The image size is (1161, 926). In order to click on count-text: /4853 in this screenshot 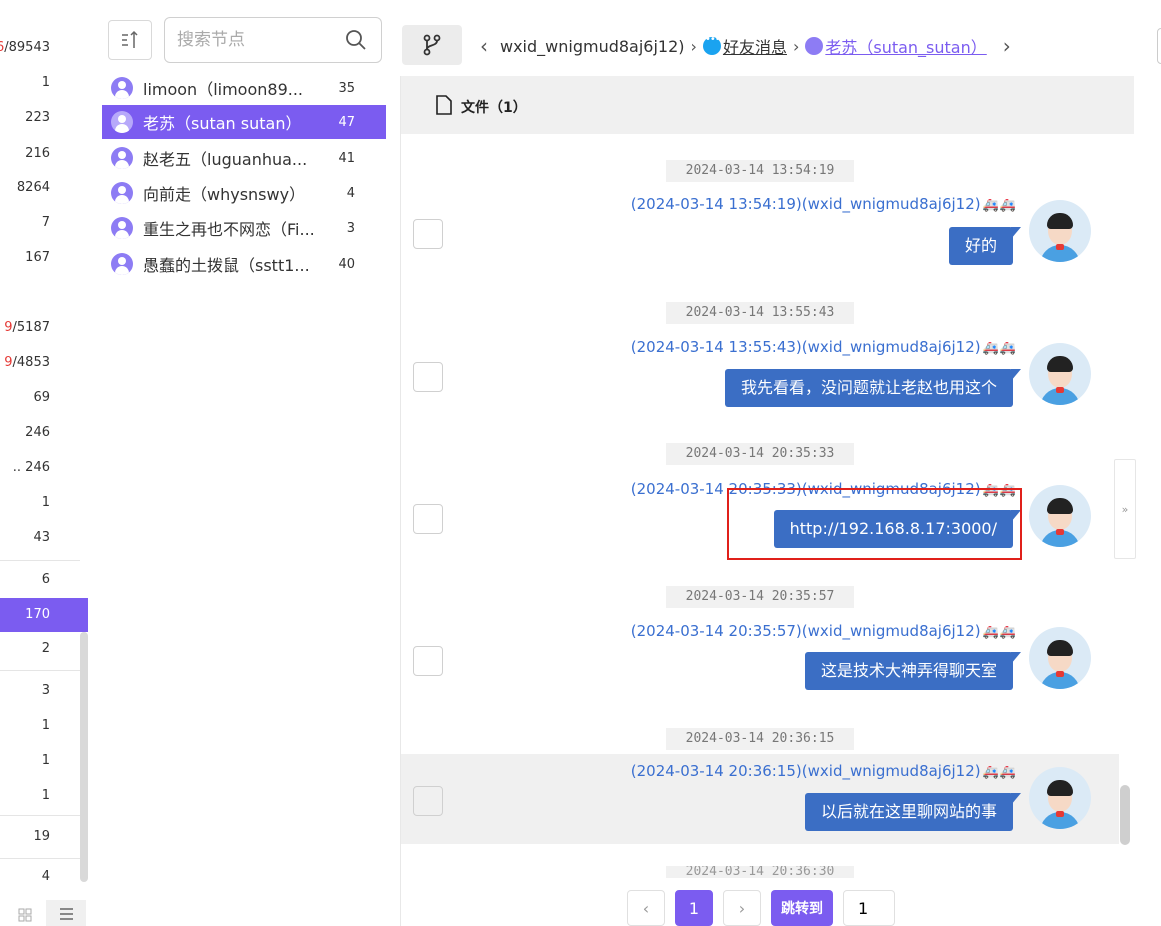, I will do `click(31, 362)`.